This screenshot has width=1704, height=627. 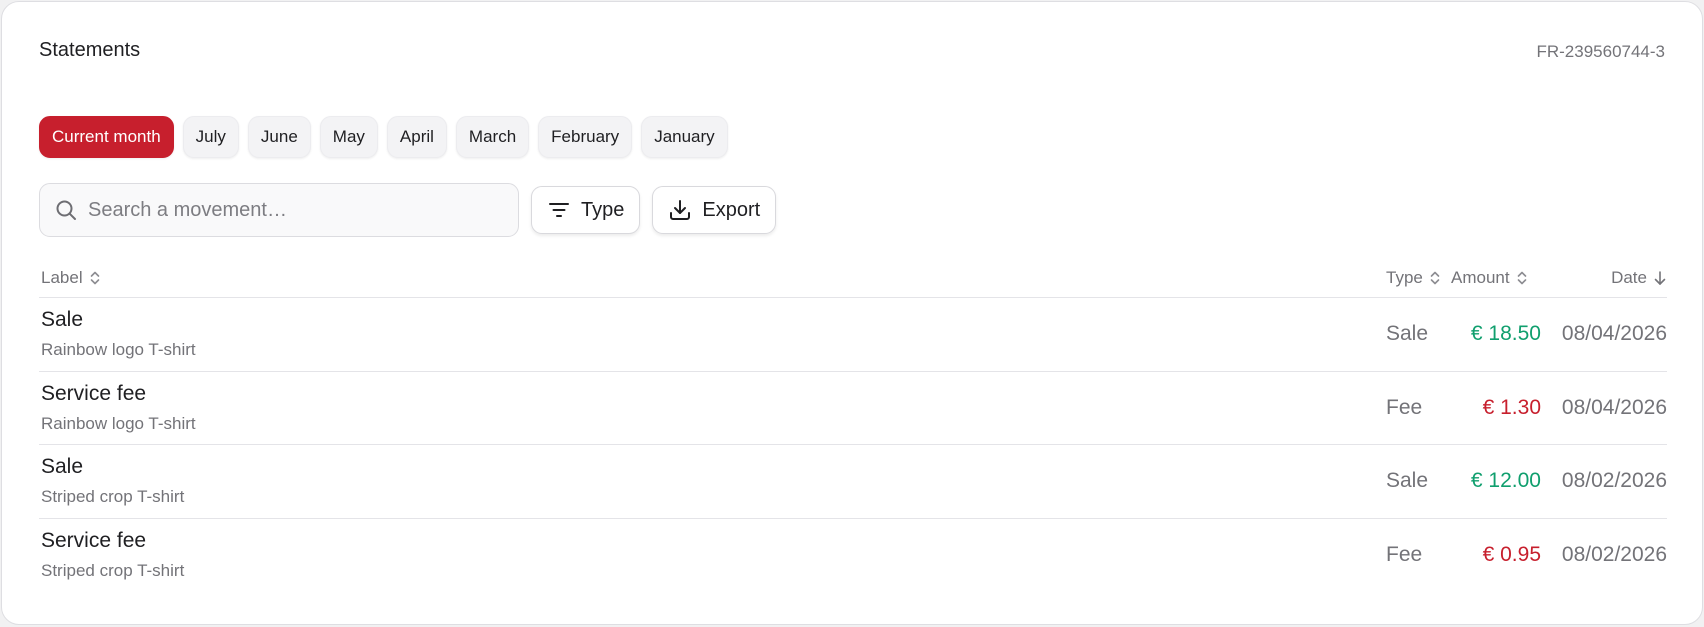 I want to click on filter-icon, so click(x=559, y=210).